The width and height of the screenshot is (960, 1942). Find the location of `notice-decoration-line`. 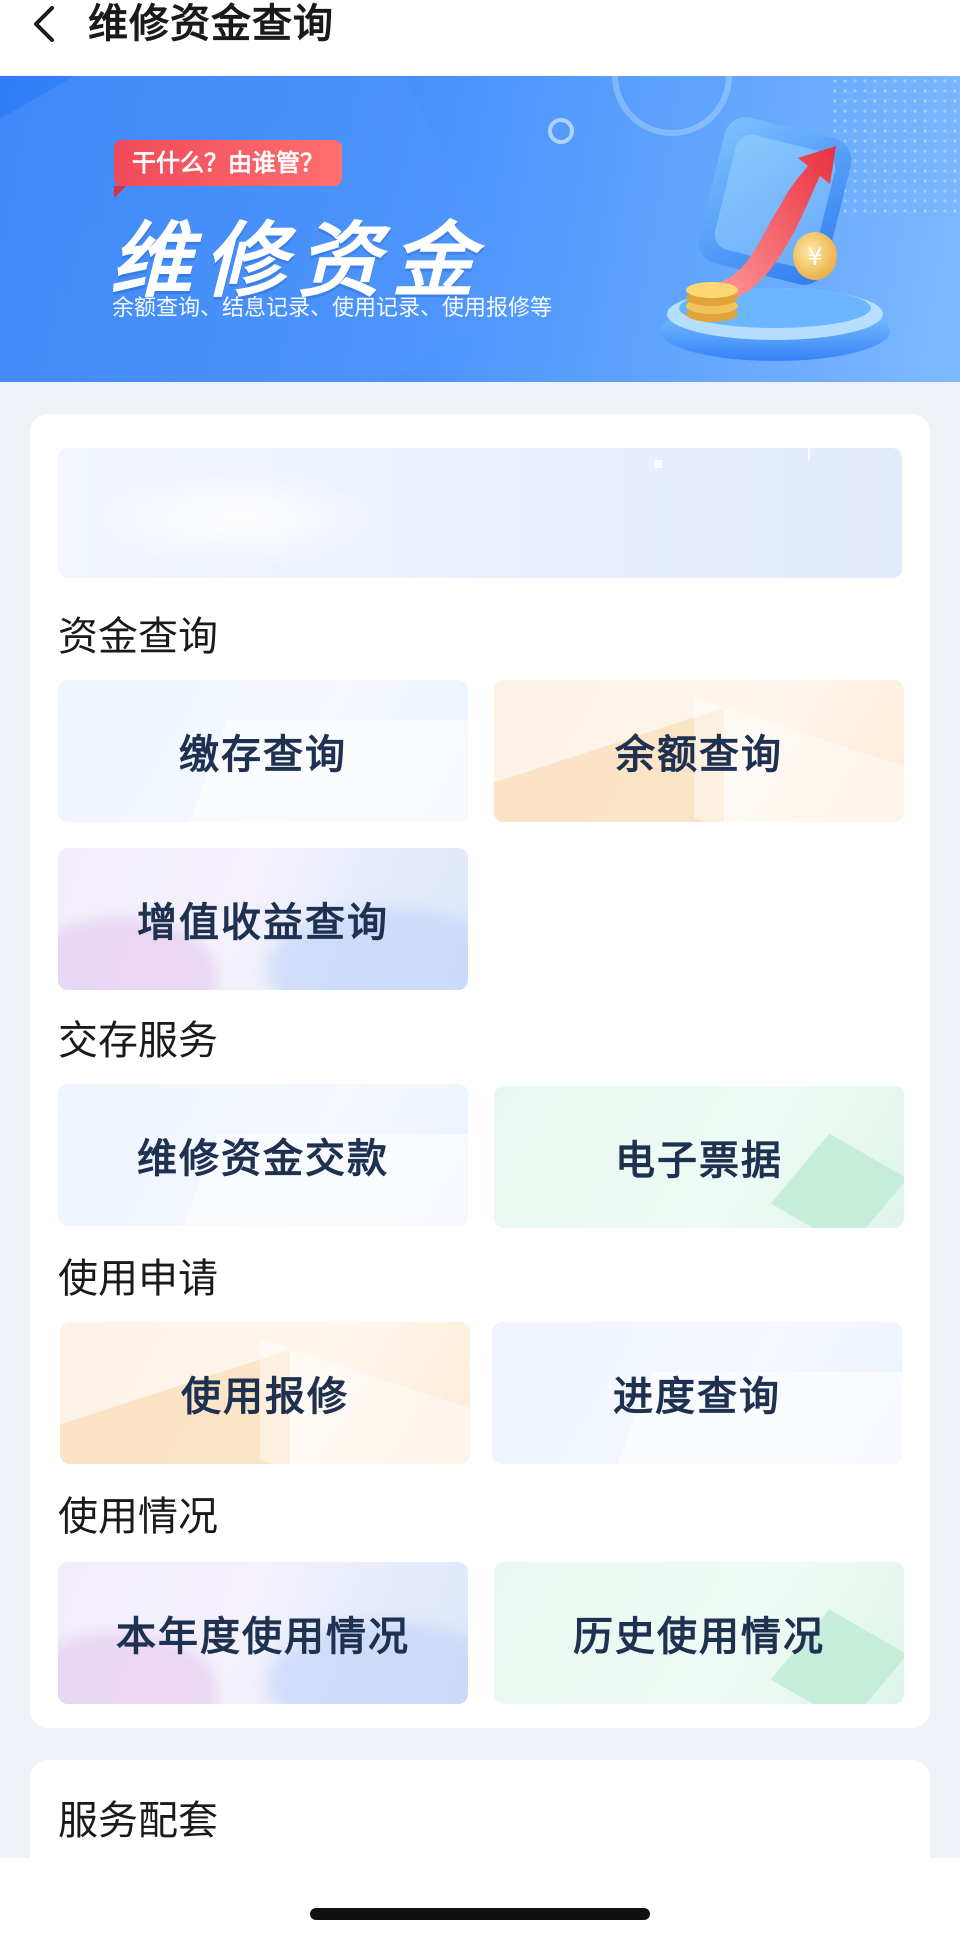

notice-decoration-line is located at coordinates (809, 454).